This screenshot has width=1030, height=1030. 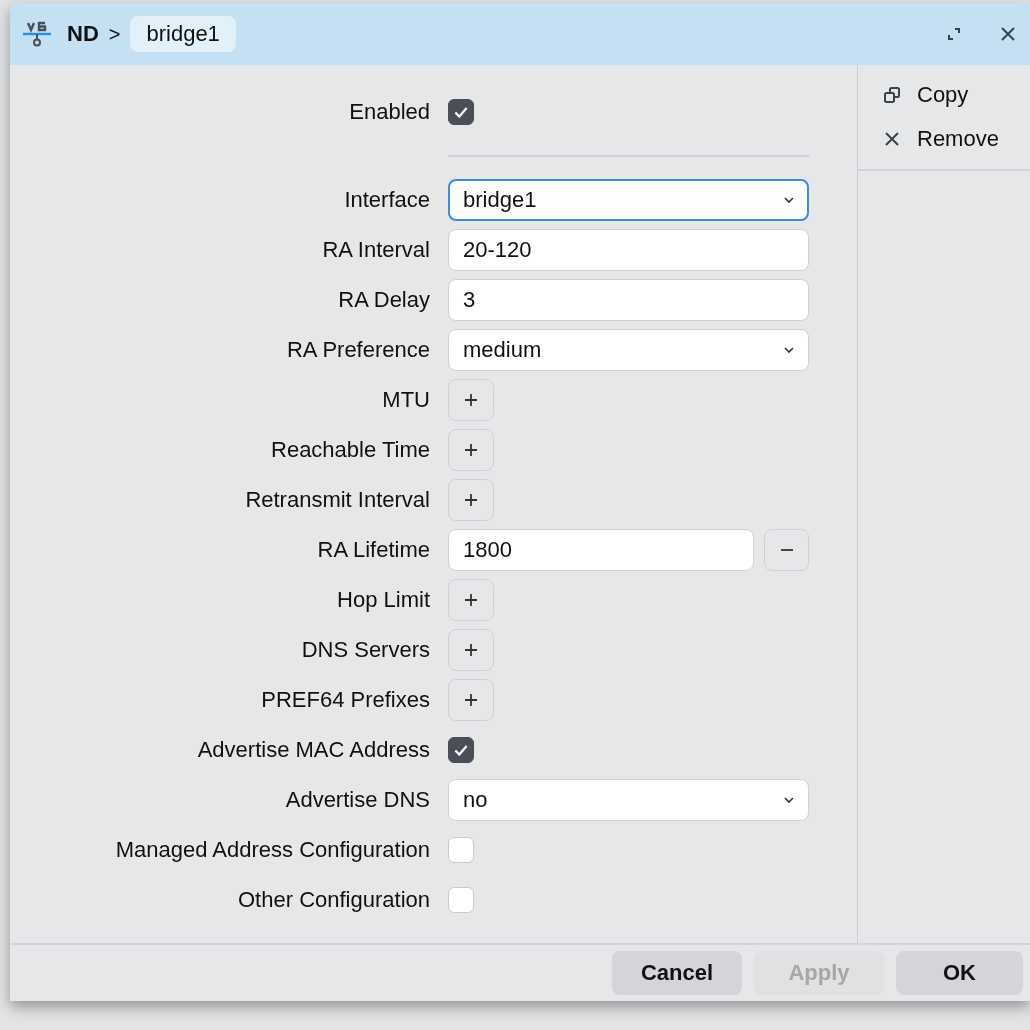 What do you see at coordinates (959, 973) in the screenshot?
I see `dialog-button: OK` at bounding box center [959, 973].